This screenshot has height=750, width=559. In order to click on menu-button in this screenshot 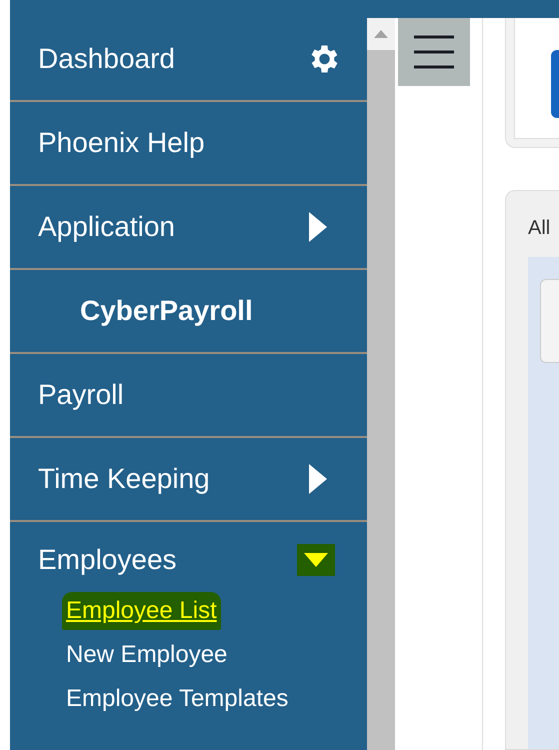, I will do `click(434, 52)`.